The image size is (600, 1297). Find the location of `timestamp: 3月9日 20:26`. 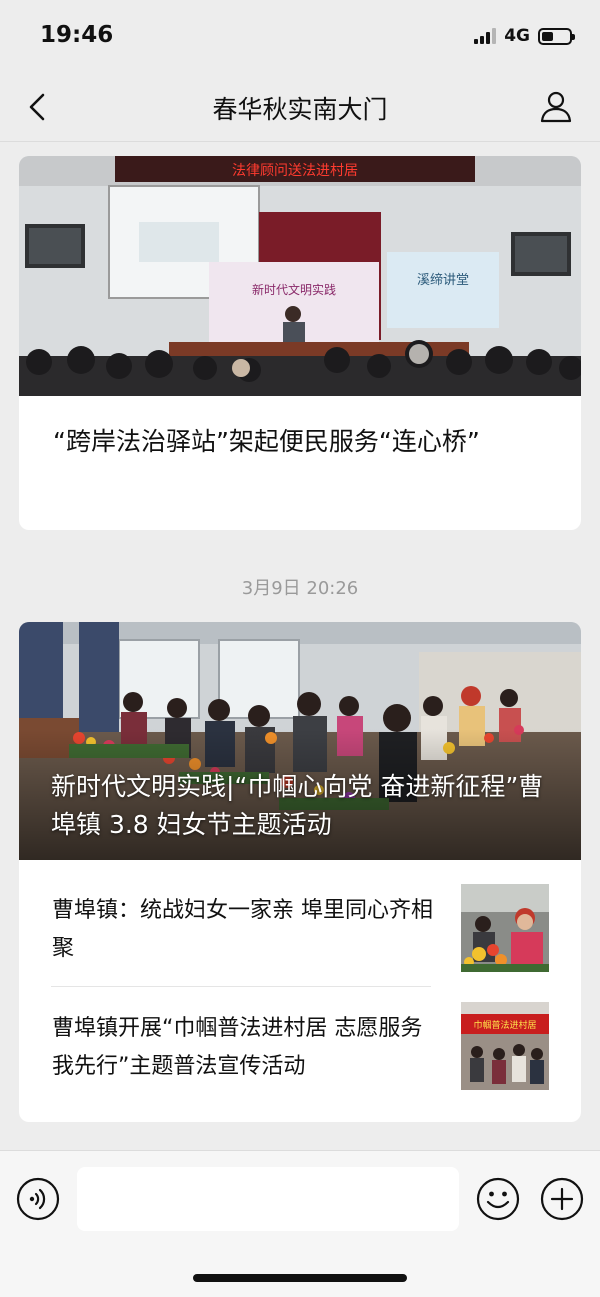

timestamp: 3月9日 20:26 is located at coordinates (300, 588).